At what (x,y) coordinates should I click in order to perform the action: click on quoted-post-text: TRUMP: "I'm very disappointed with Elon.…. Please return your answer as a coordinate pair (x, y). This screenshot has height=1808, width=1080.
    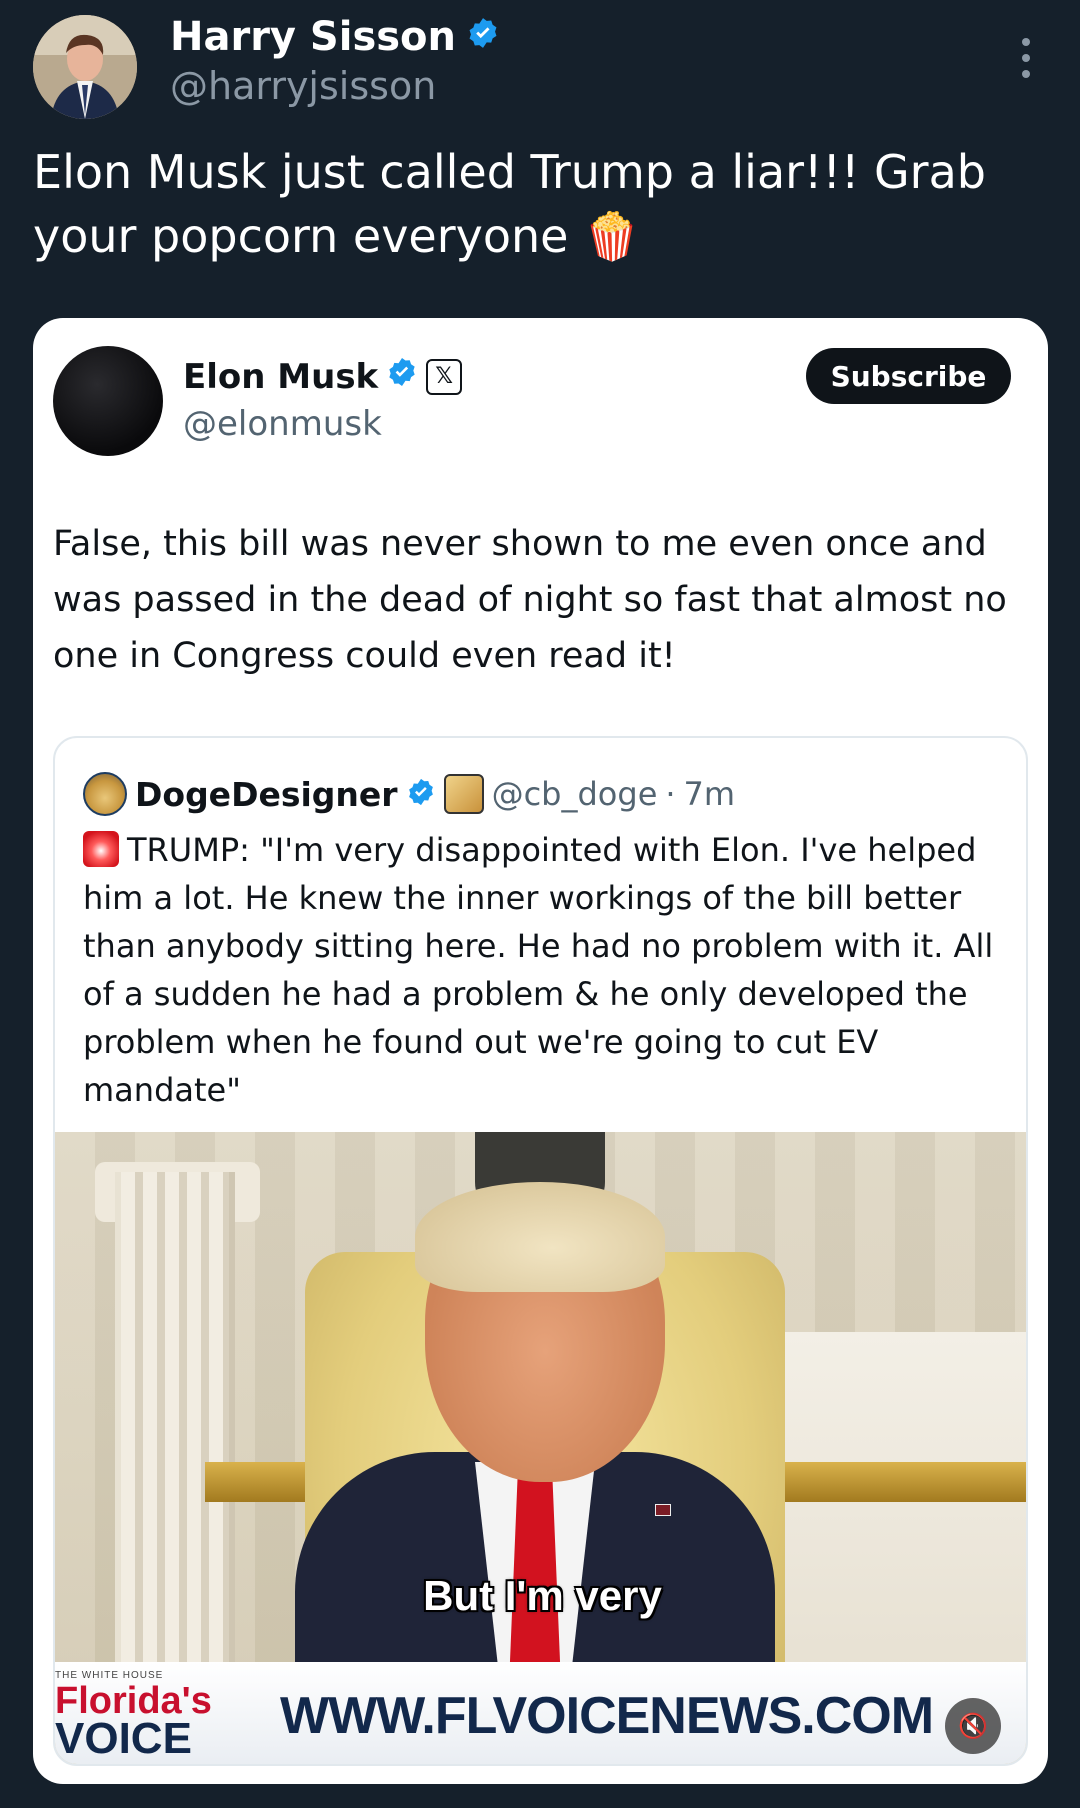
    Looking at the image, I should click on (538, 970).